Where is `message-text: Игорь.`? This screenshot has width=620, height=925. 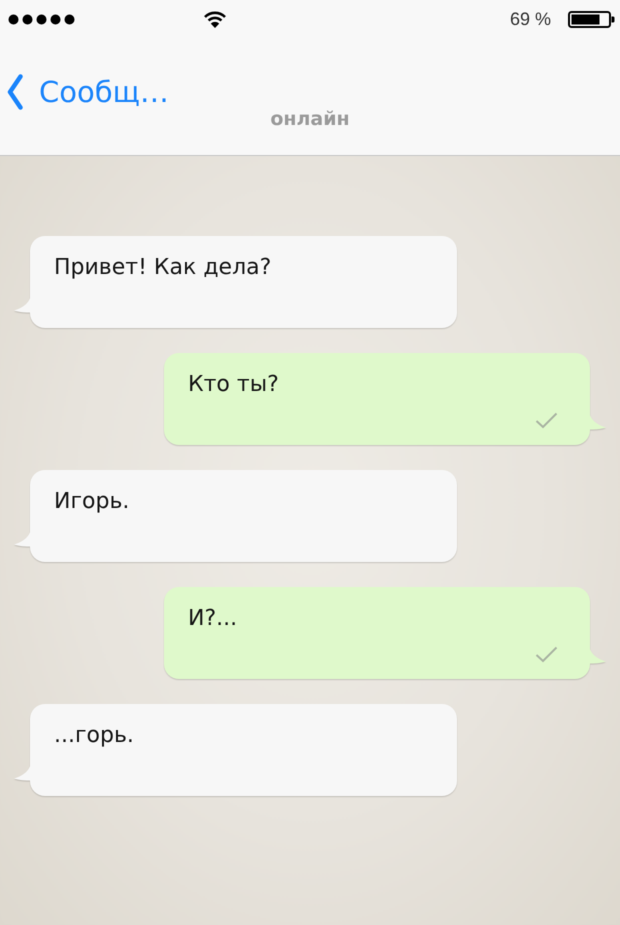 message-text: Игорь. is located at coordinates (92, 502).